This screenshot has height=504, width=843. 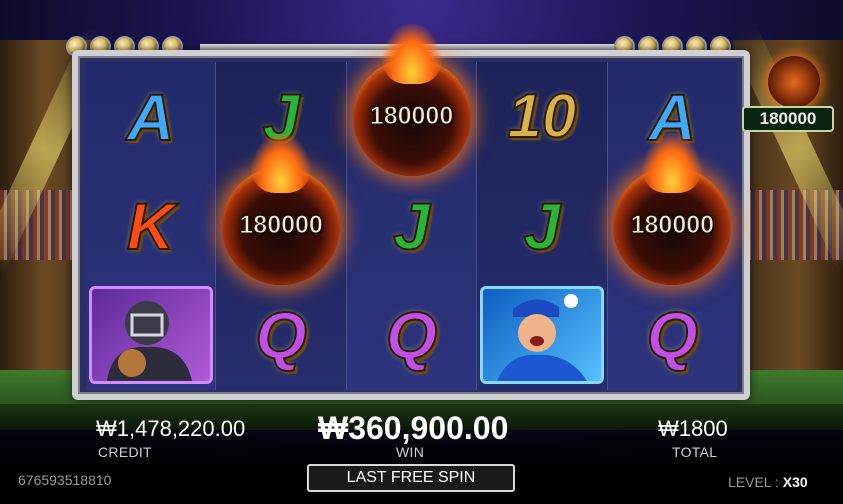 I want to click on reel-column: 180000 J Q, so click(x=411, y=206).